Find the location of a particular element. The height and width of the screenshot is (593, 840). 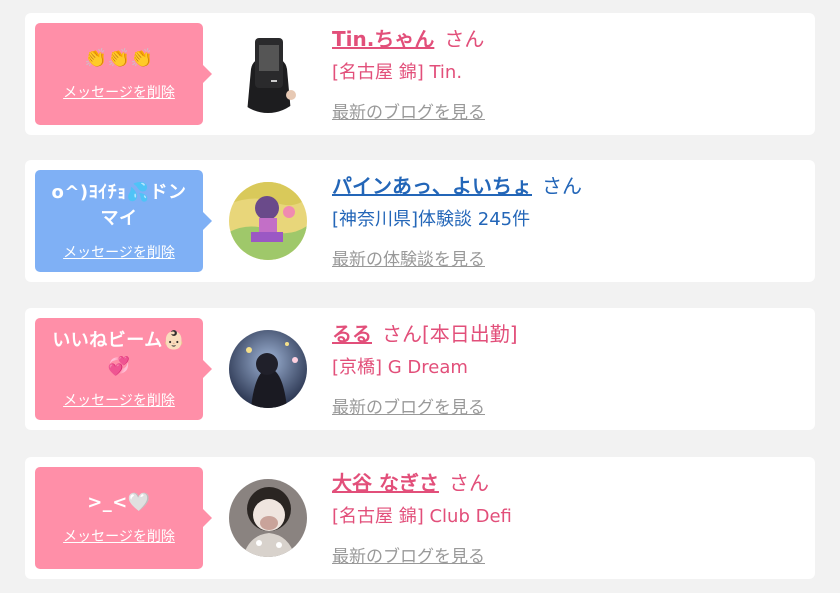

card-info: Tin.ちゃん さん [名古屋 錦] Tin. 最新のブログを見る is located at coordinates (568, 74).